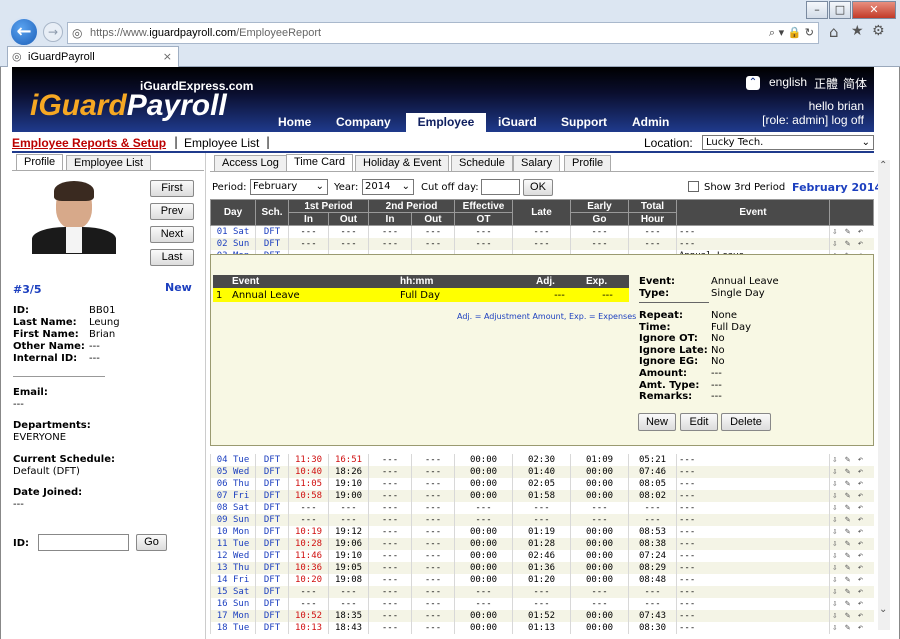 The width and height of the screenshot is (900, 639). I want to click on cell-day: 01 Sat, so click(233, 231).